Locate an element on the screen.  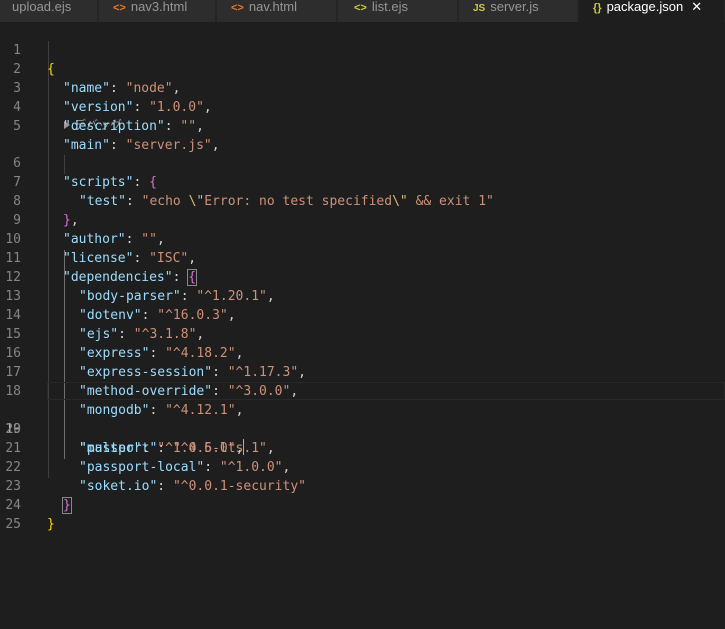
code-line: 22 "soket.io": "^0.0.1-security" is located at coordinates (362, 466).